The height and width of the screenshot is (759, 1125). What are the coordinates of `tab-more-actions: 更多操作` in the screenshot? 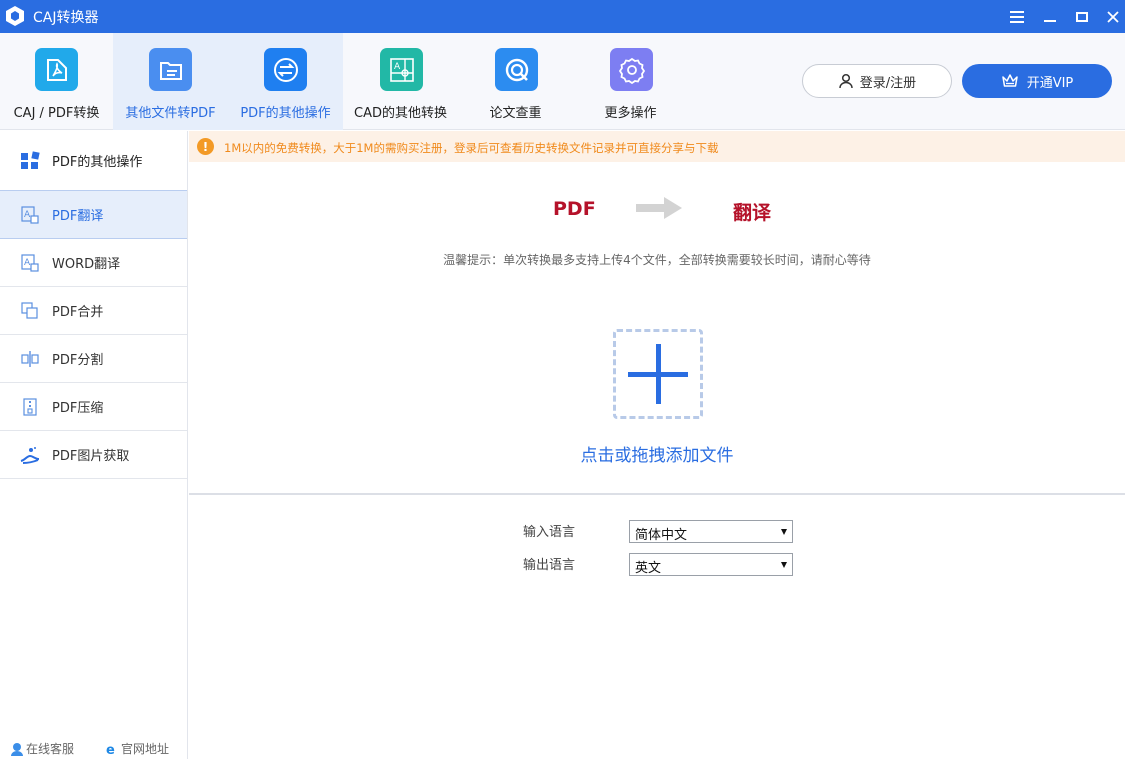 It's located at (630, 81).